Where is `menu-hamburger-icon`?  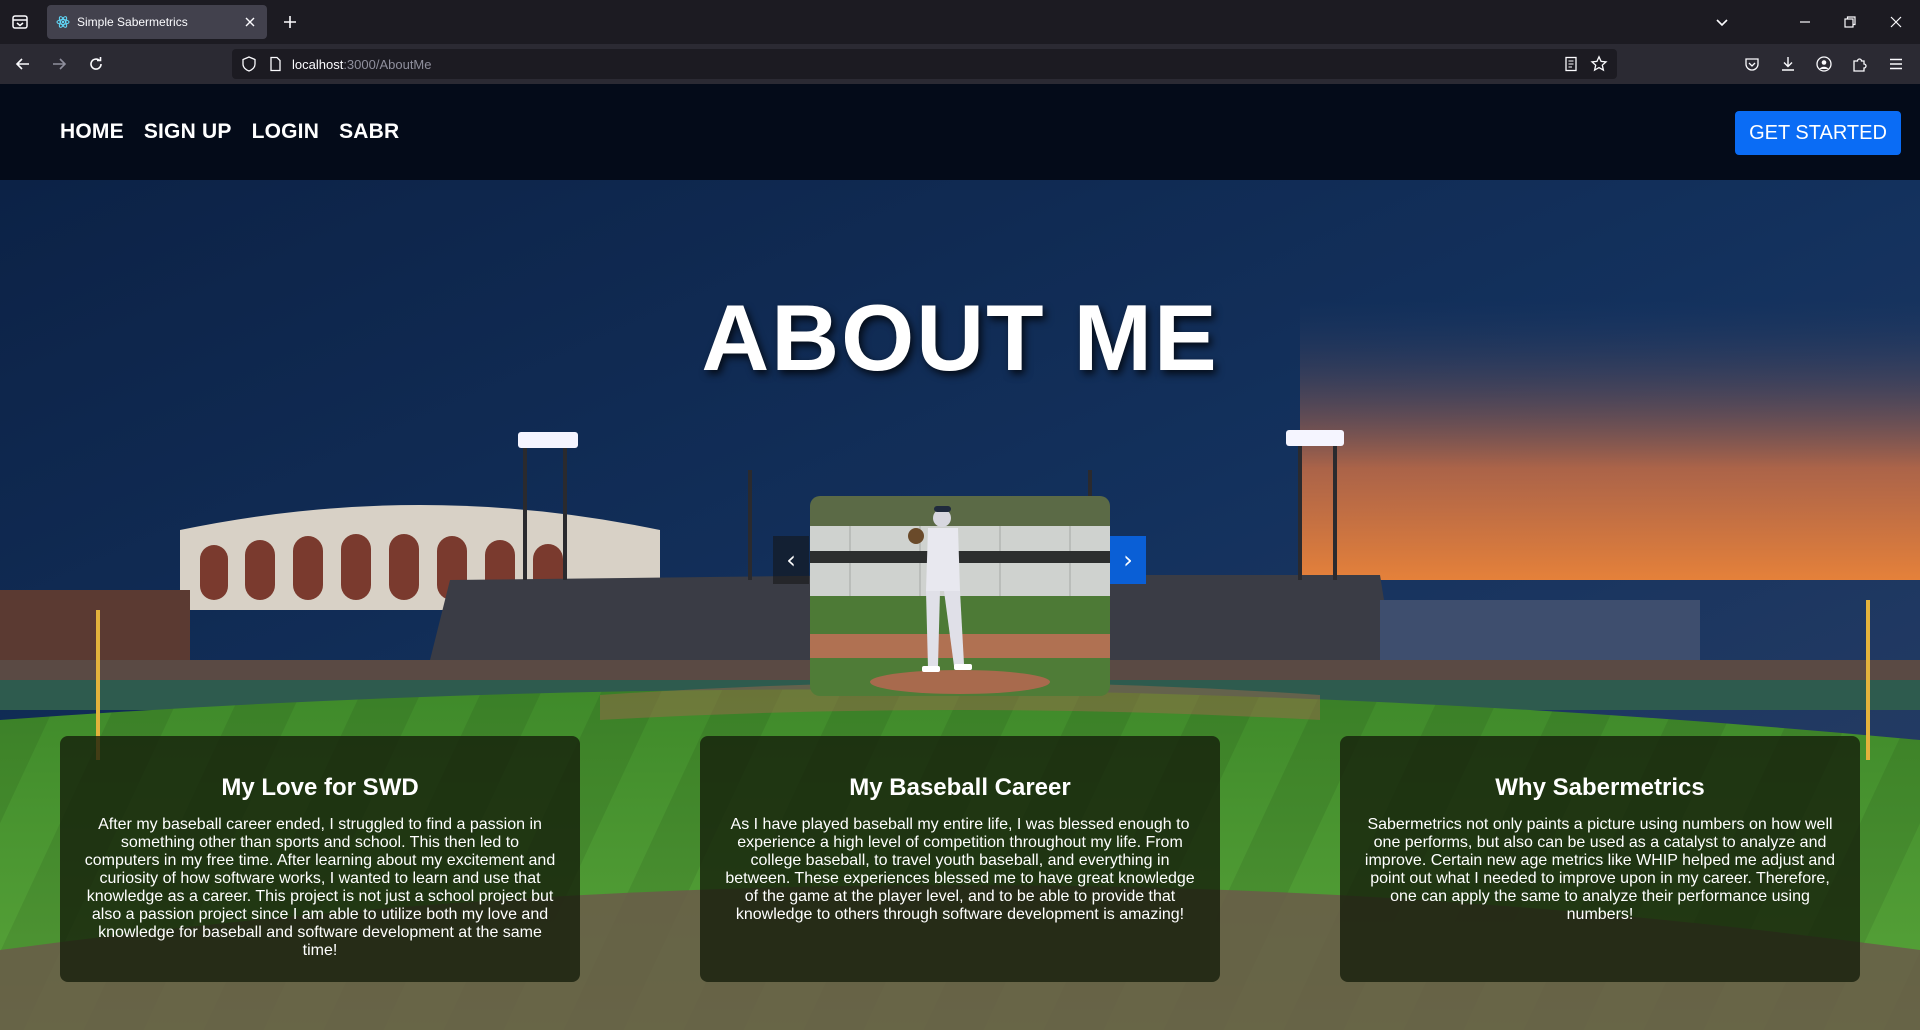
menu-hamburger-icon is located at coordinates (1896, 64).